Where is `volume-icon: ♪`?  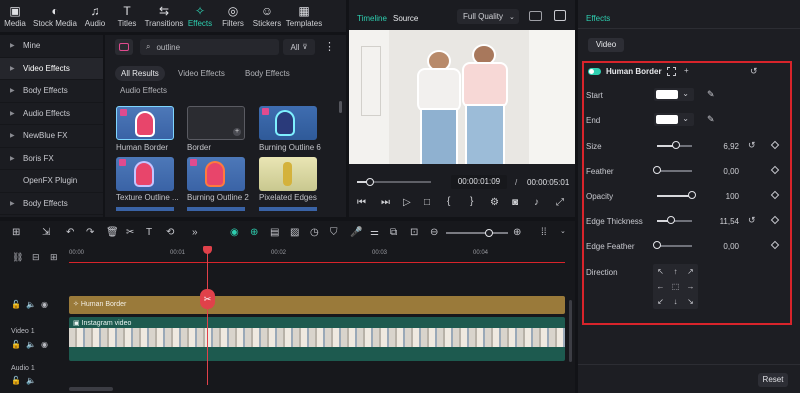 volume-icon: ♪ is located at coordinates (536, 202).